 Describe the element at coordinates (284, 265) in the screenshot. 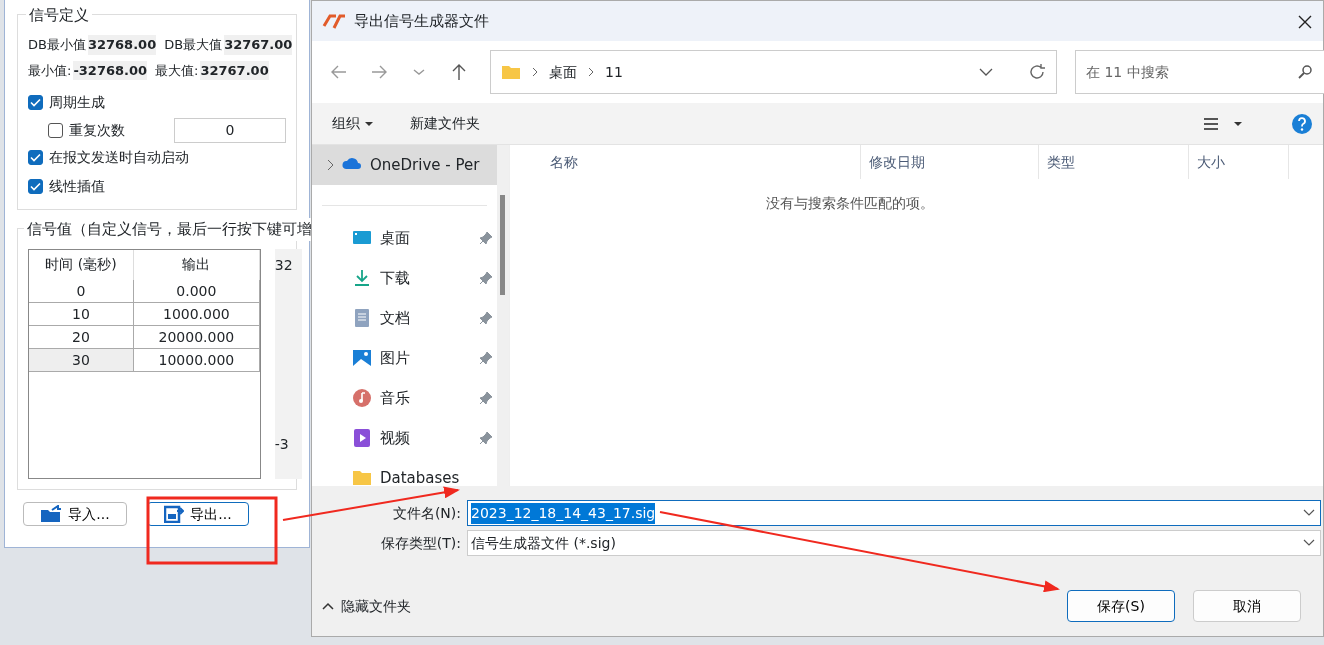

I see `axis-label: 32` at that location.